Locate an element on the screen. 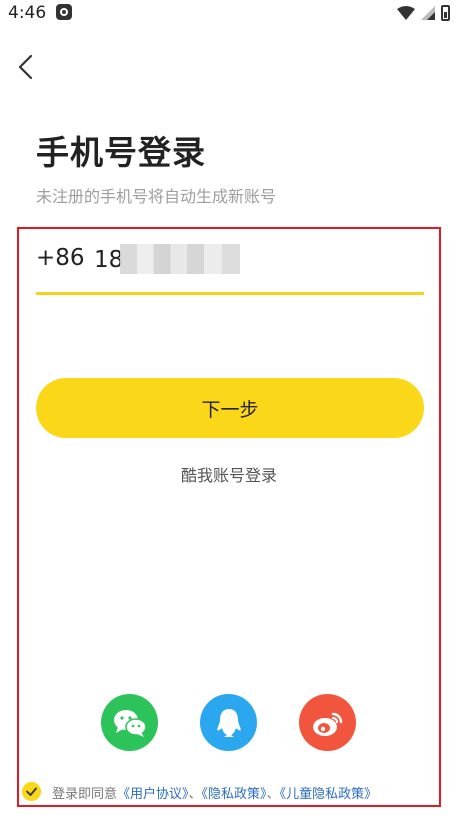  page-title: 手机号登录 is located at coordinates (121, 152).